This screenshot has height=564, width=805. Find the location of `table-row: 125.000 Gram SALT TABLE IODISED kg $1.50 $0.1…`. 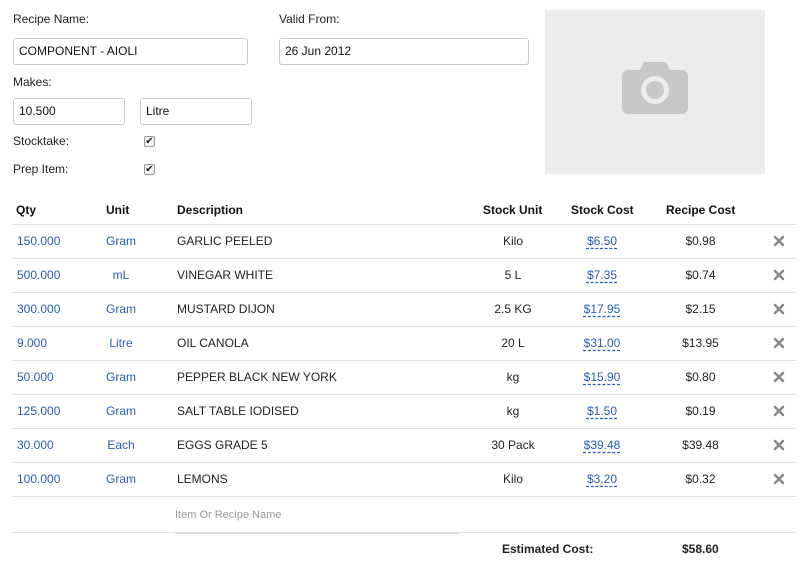

table-row: 125.000 Gram SALT TABLE IODISED kg $1.50 $0.1… is located at coordinates (405, 411).